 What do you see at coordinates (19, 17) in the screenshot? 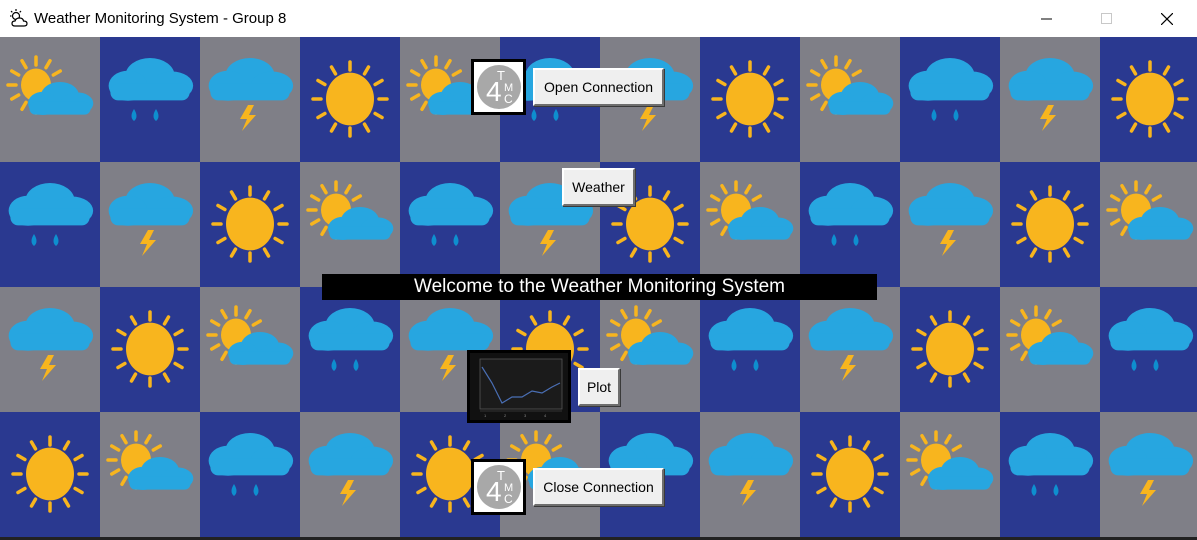
I see `partly-cloudy-icon` at bounding box center [19, 17].